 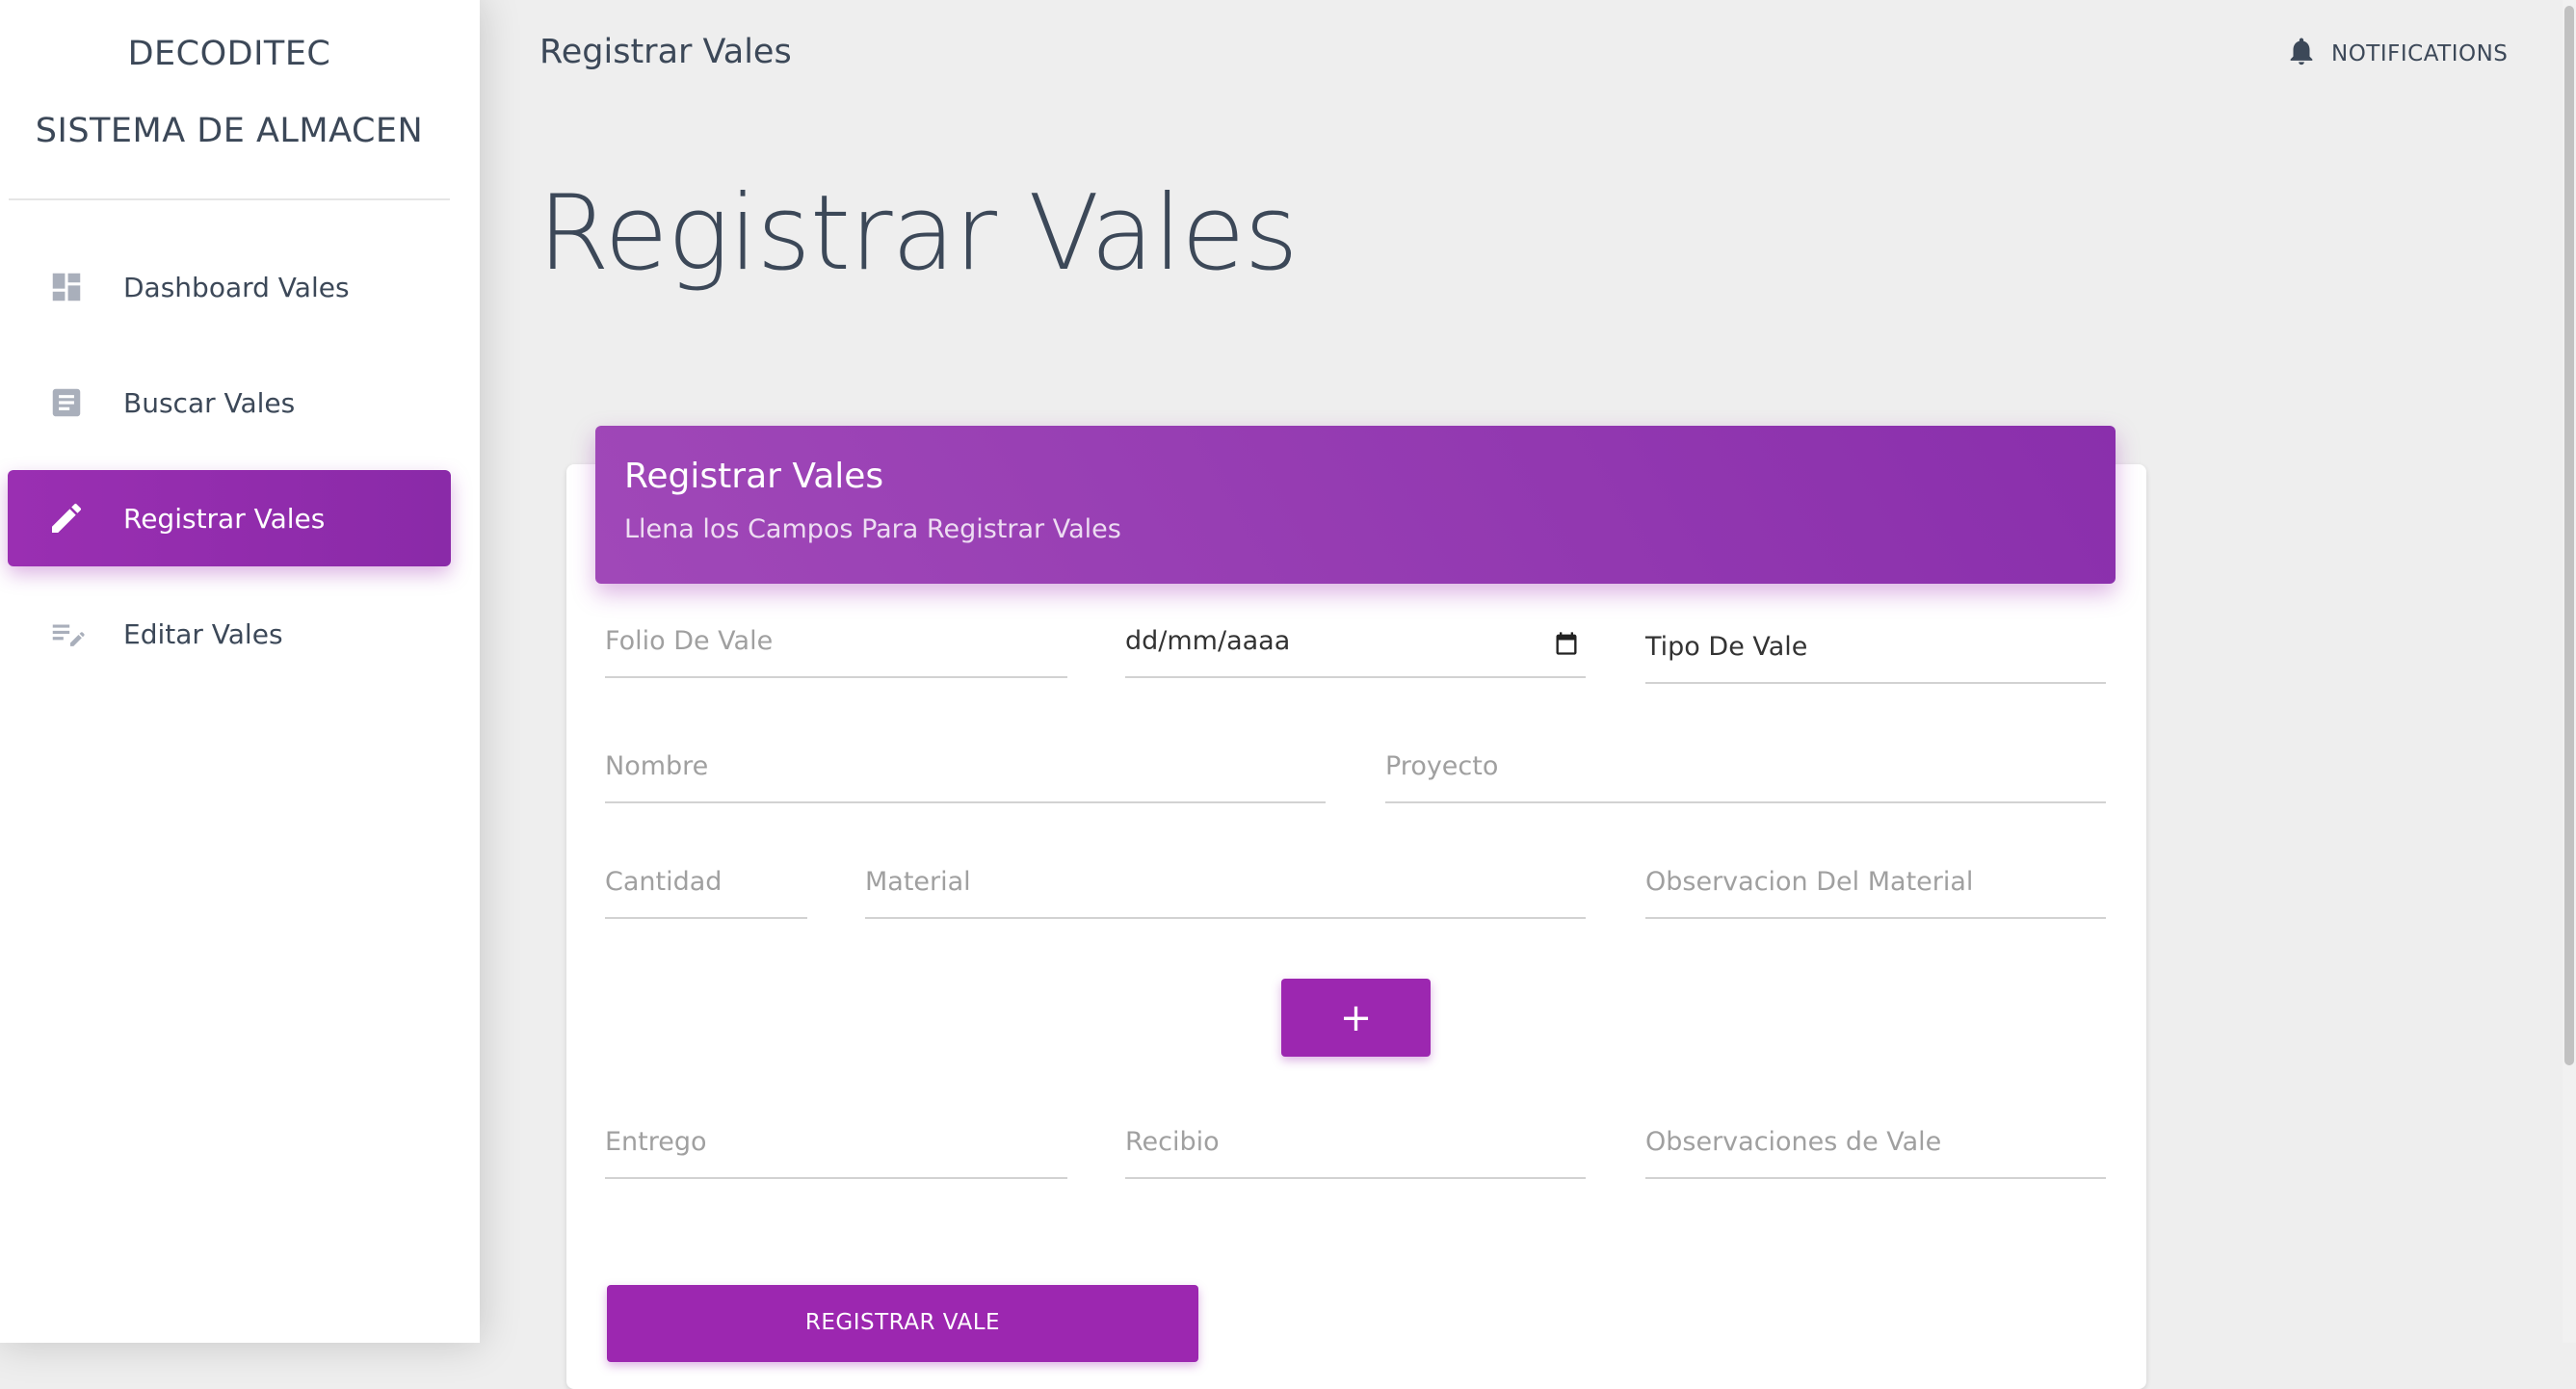 I want to click on cantidad-field: Cantidad, so click(x=706, y=888).